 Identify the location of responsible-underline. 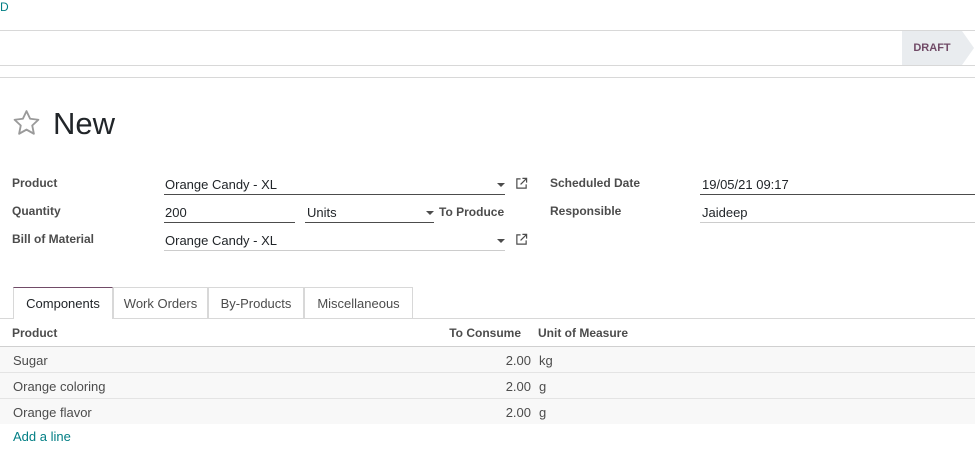
(837, 222).